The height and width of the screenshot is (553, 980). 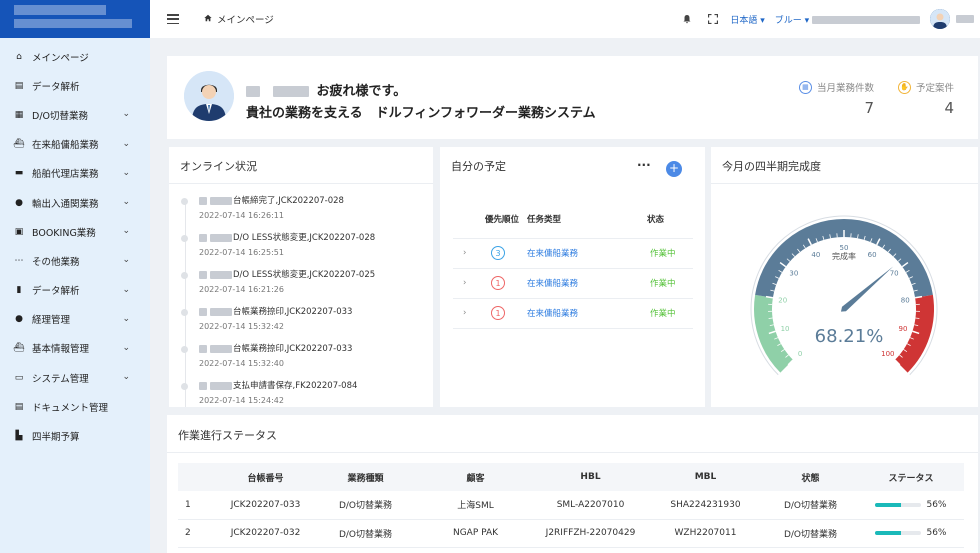 I want to click on card-title: 自分の予定, so click(x=478, y=166).